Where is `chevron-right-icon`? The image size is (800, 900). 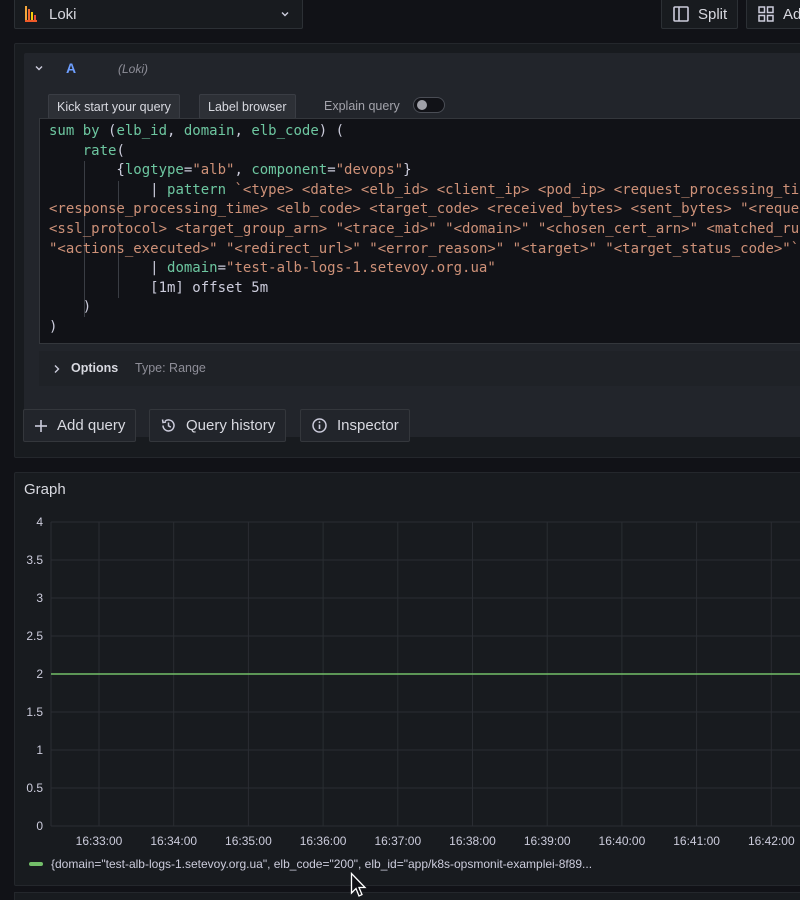 chevron-right-icon is located at coordinates (57, 369).